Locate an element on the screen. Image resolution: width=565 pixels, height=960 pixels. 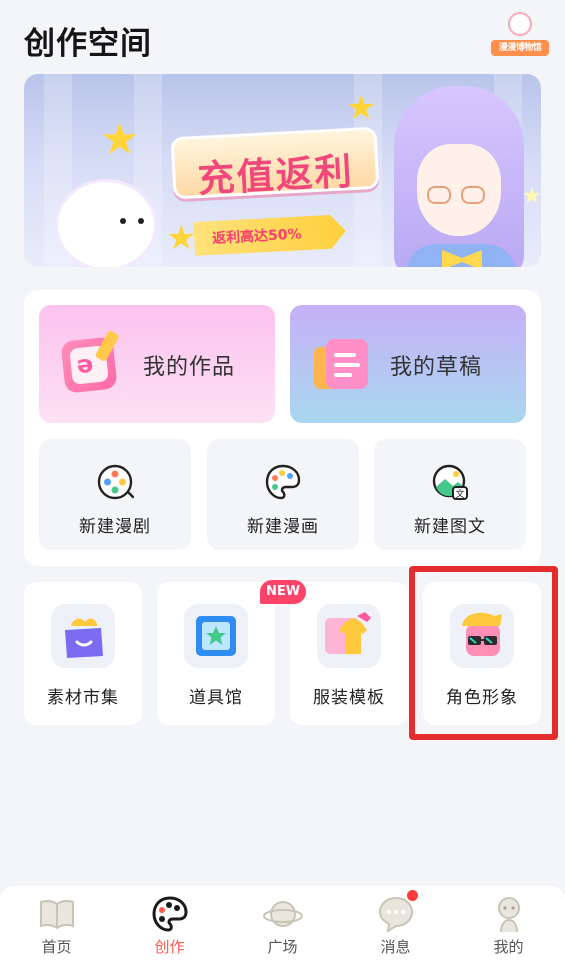
tab-profile: 我的 is located at coordinates (508, 923).